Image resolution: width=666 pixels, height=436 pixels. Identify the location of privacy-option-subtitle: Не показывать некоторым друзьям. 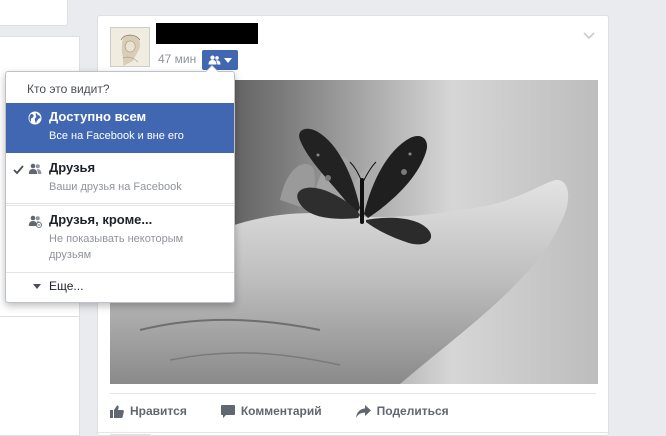
(116, 247).